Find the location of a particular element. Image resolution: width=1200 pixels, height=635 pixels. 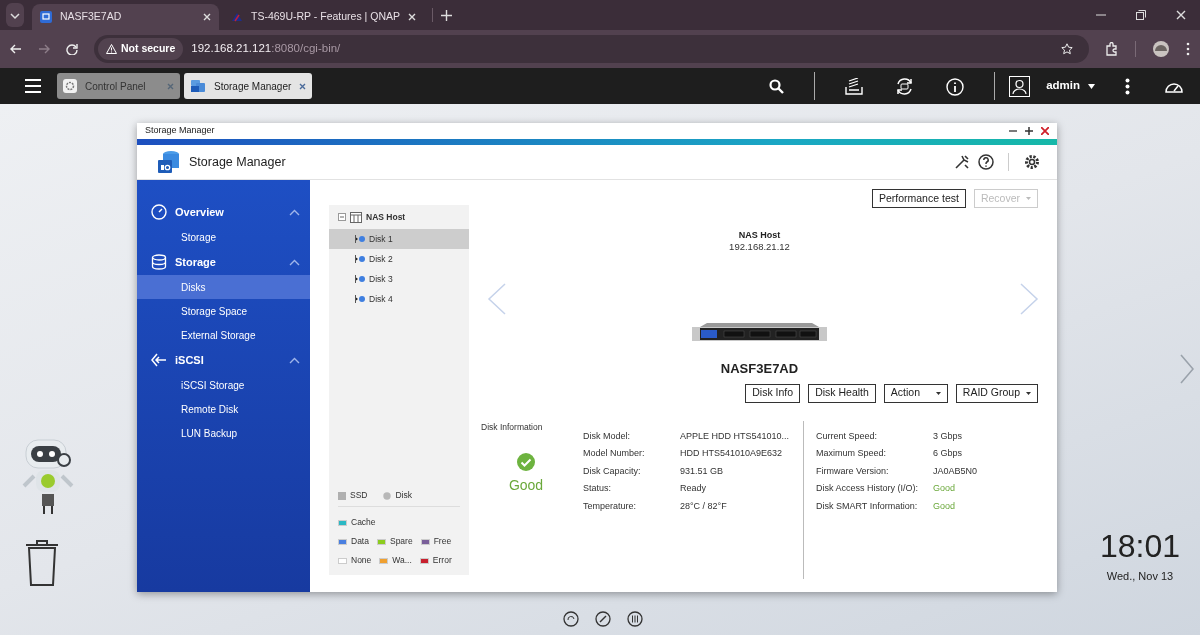

storage-manager-icon is located at coordinates (169, 162).